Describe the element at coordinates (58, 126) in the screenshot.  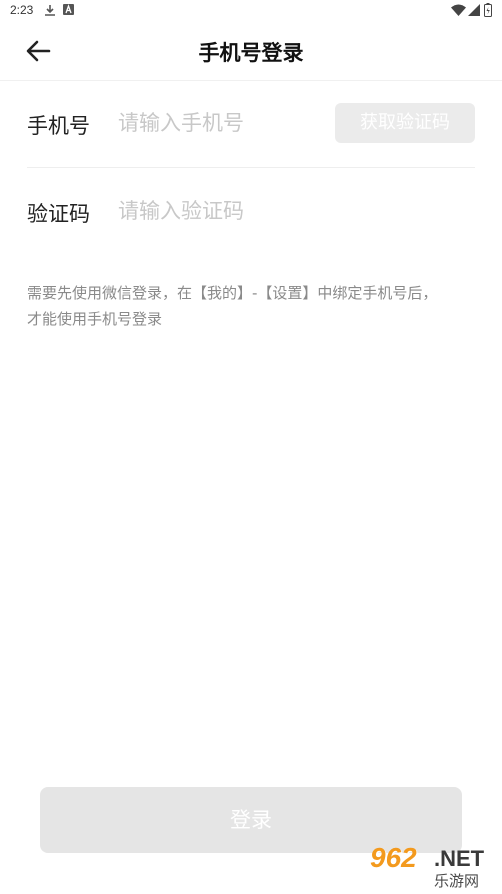
I see `phone-label: 手机号` at that location.